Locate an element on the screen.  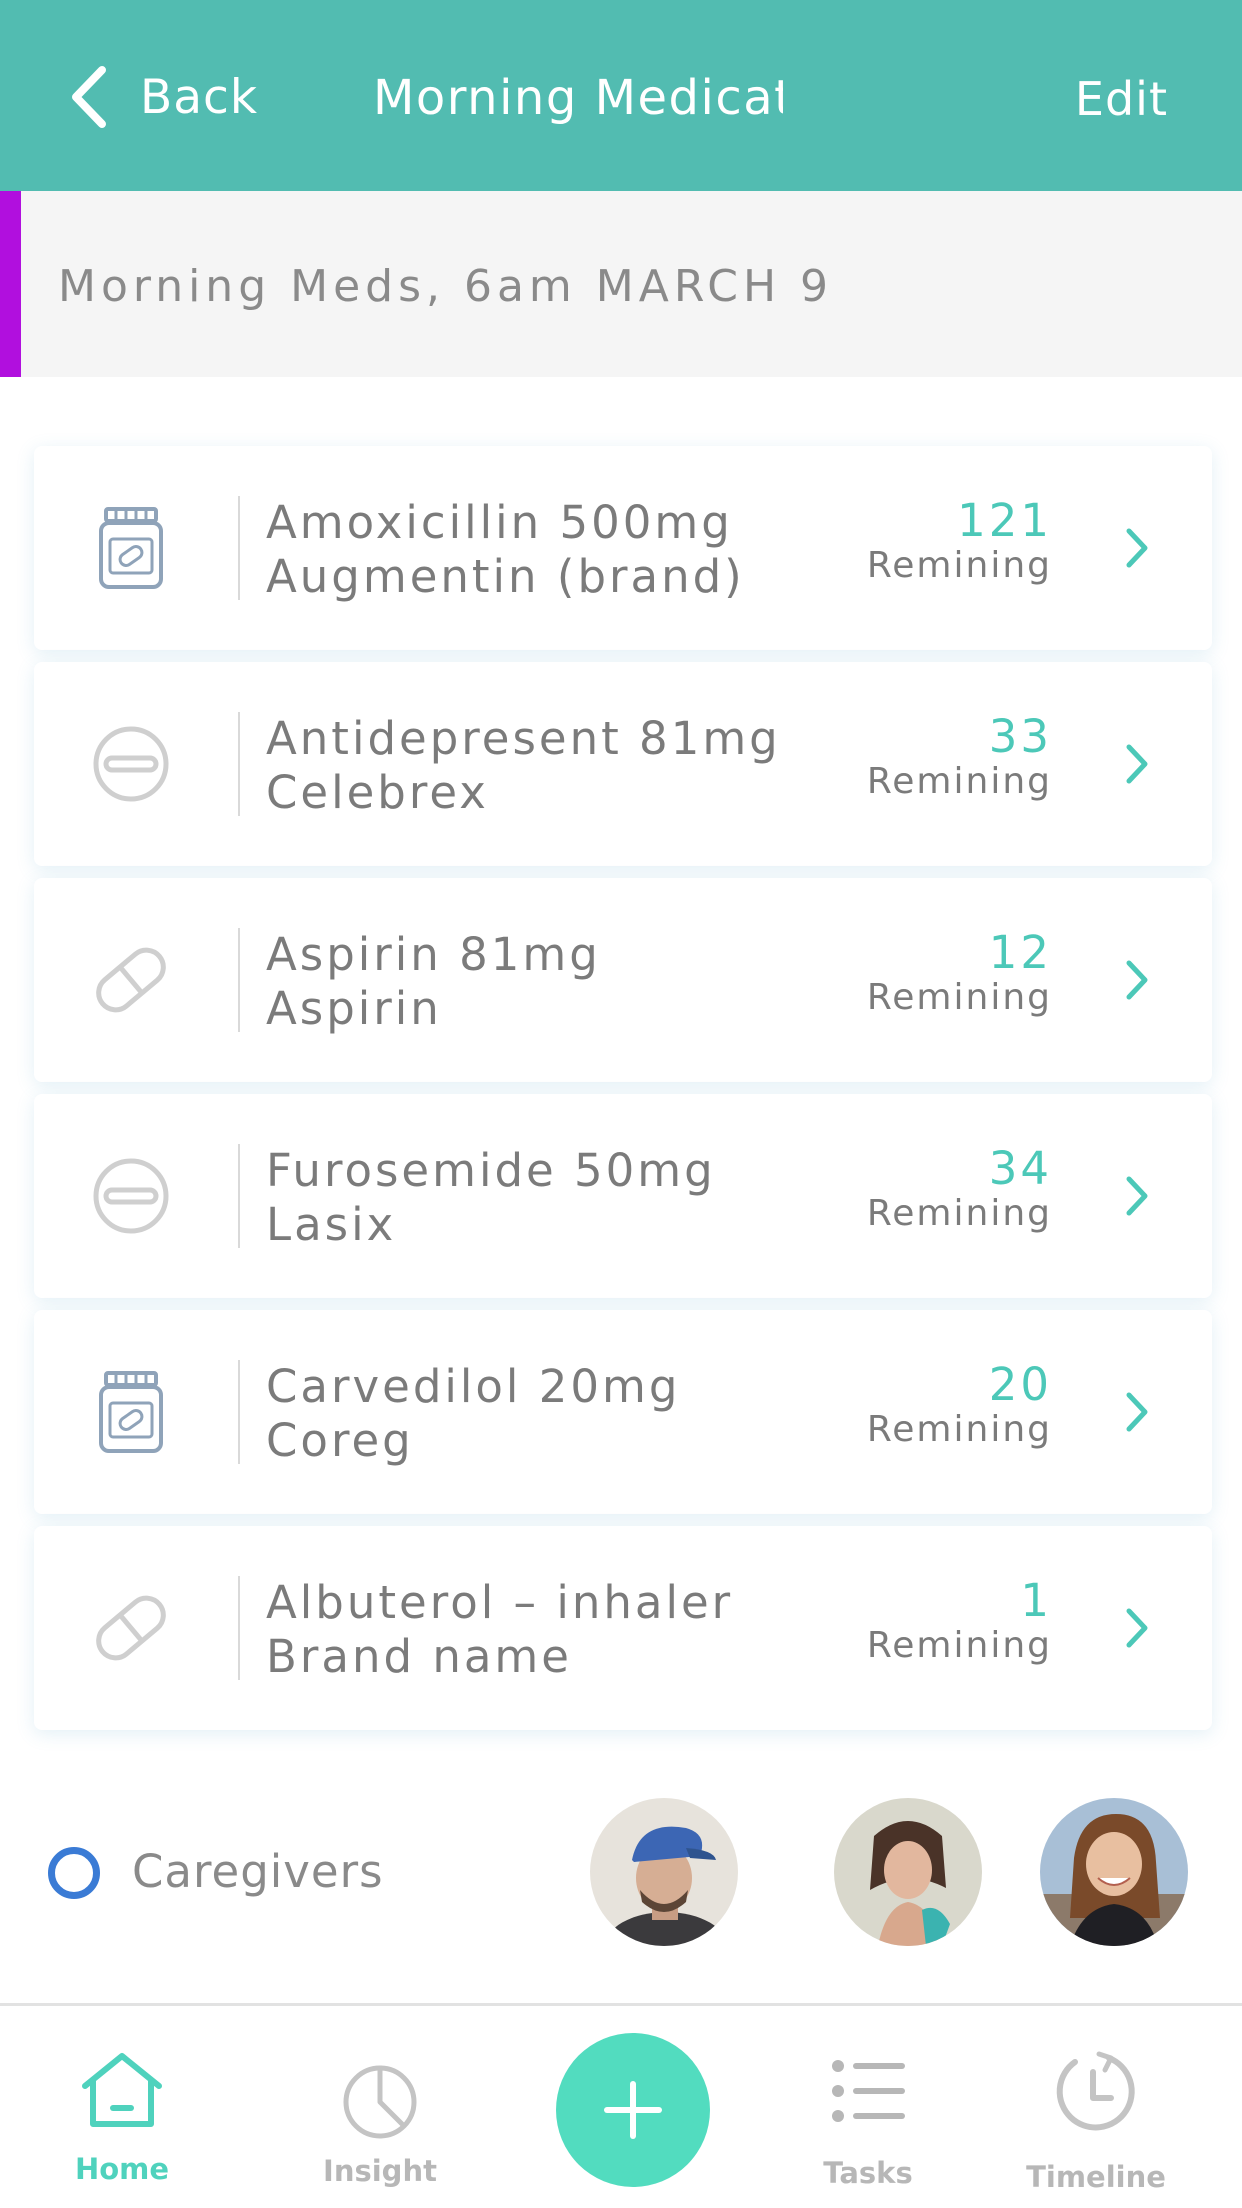
medication-name: Aspirin 81mg is located at coordinates (433, 954).